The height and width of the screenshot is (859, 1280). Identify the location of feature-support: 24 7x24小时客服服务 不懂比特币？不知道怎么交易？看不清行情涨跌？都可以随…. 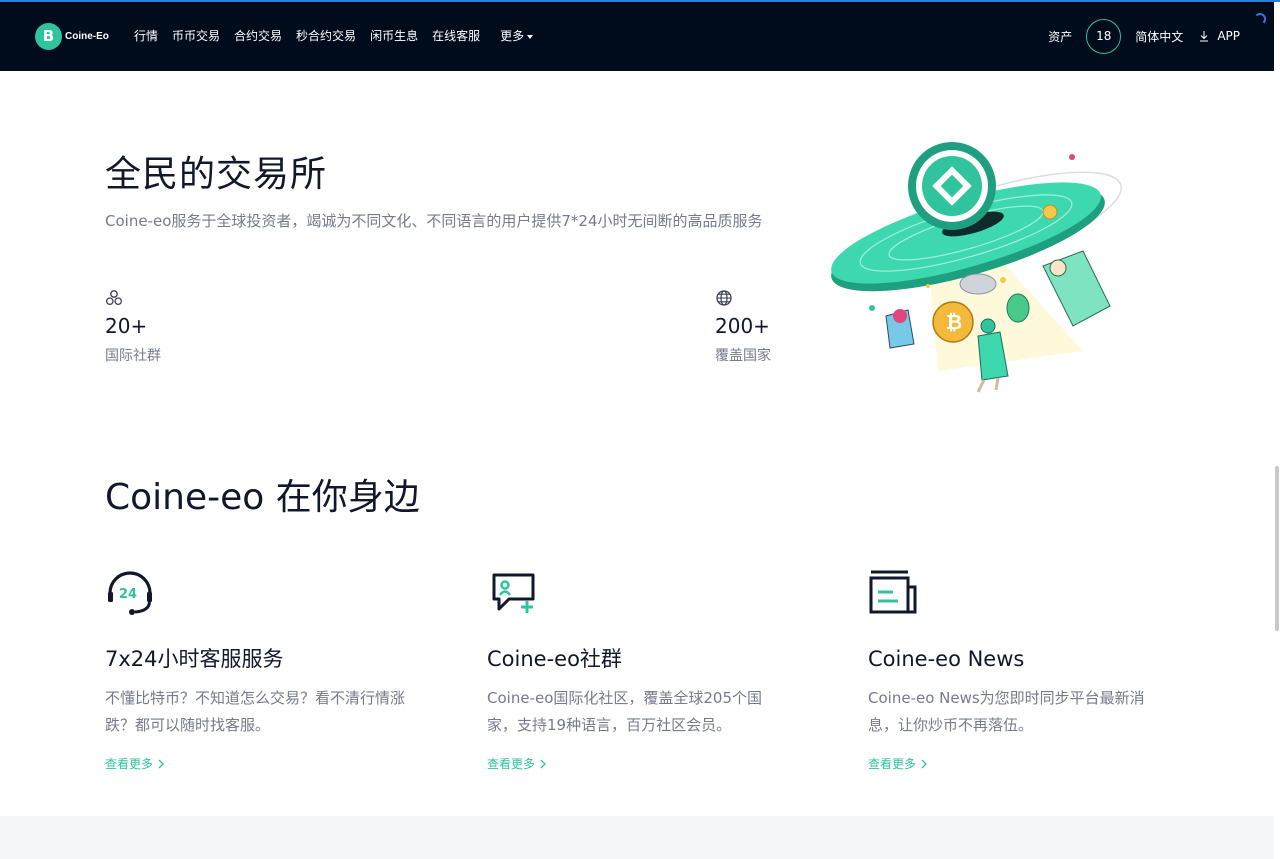
(265, 669).